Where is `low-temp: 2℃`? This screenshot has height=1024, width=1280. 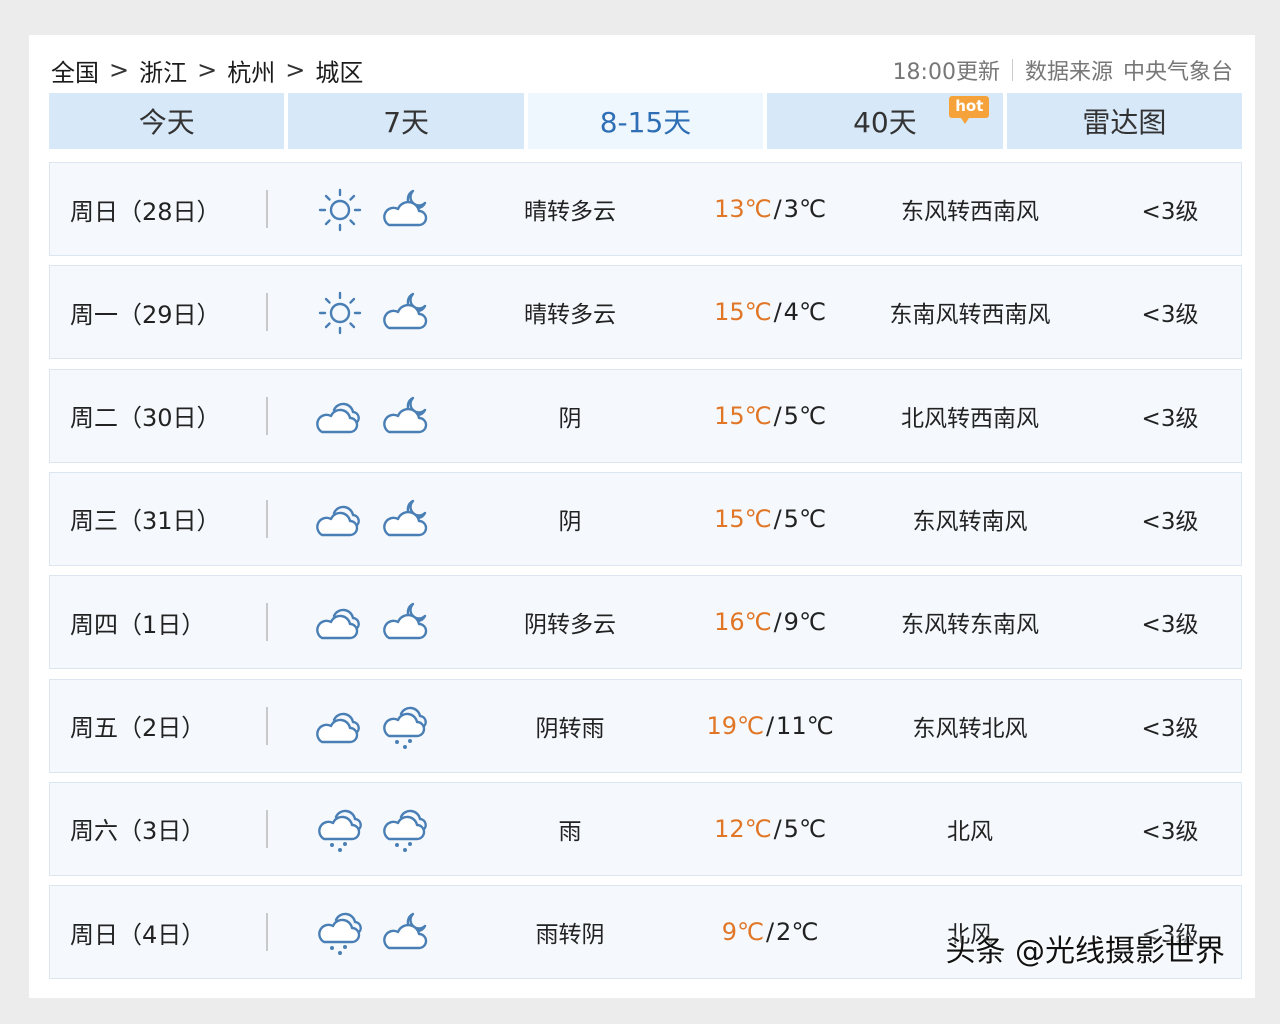 low-temp: 2℃ is located at coordinates (797, 932).